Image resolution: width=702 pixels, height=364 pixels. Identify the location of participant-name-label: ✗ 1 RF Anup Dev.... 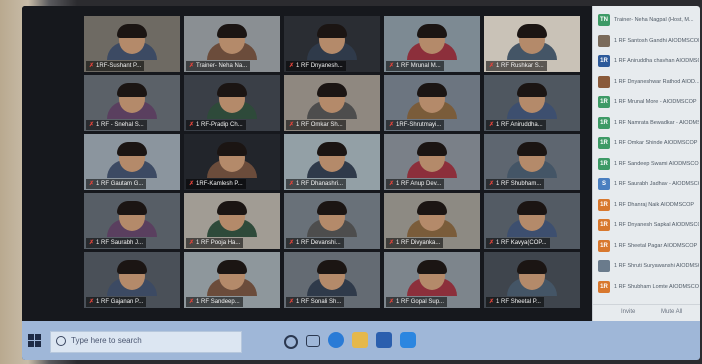
(415, 184).